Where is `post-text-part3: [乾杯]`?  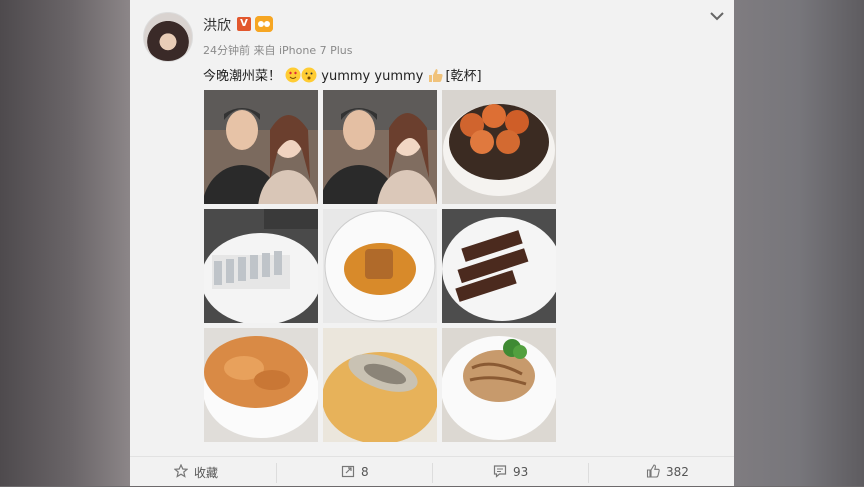 post-text-part3: [乾杯] is located at coordinates (463, 76).